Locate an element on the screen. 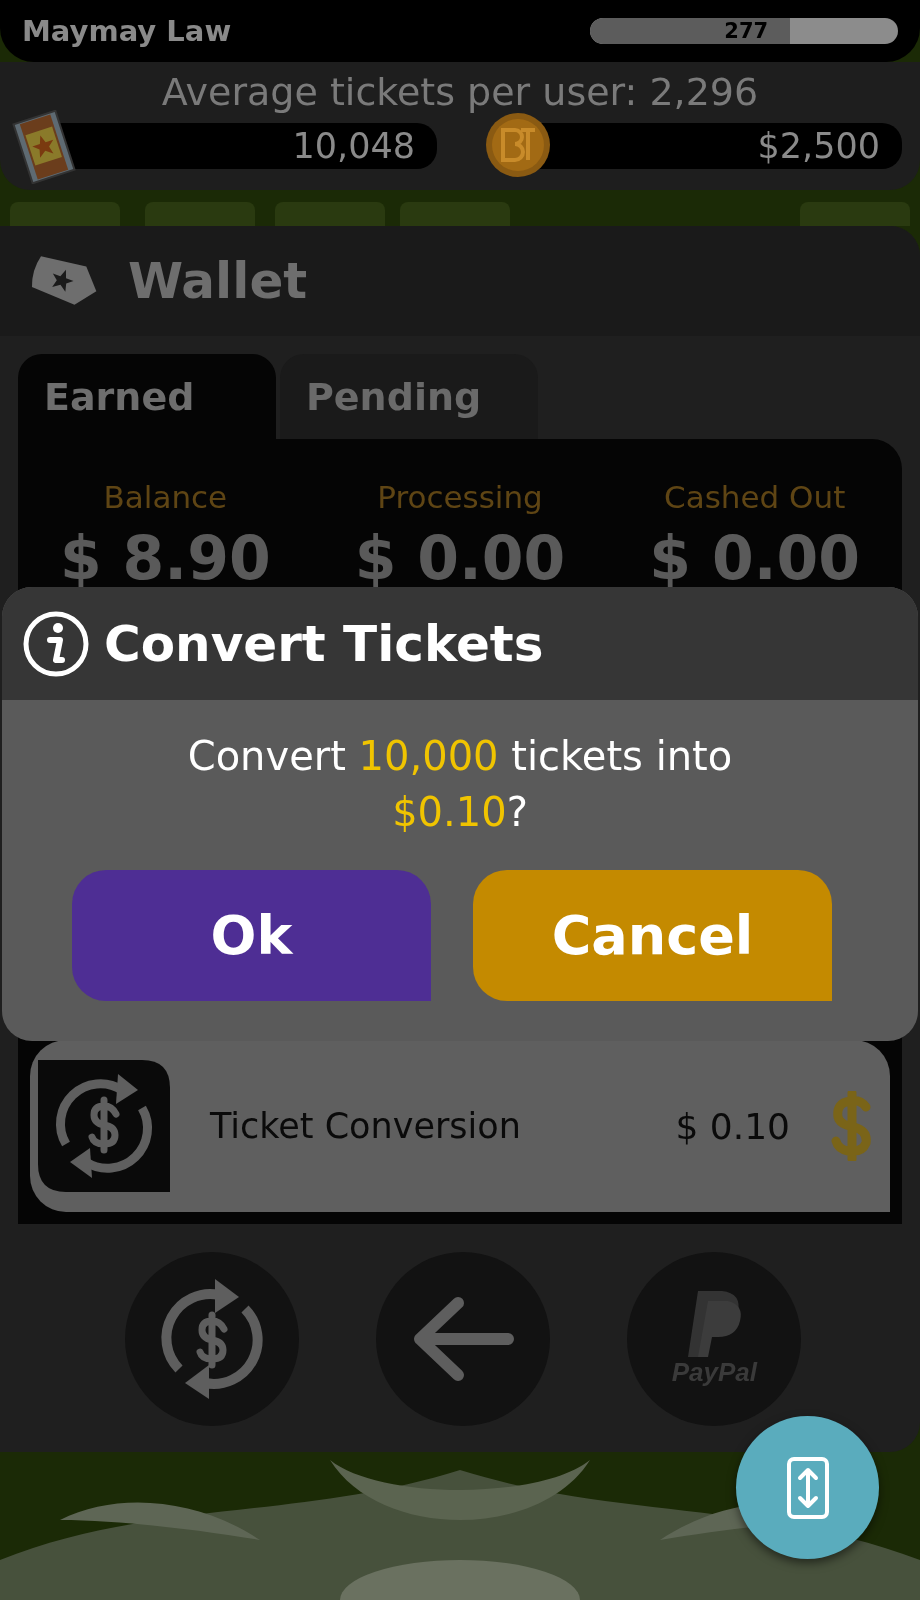 This screenshot has height=1600, width=920. transaction-item: Ticket Conversion $ 0.10 is located at coordinates (460, 1126).